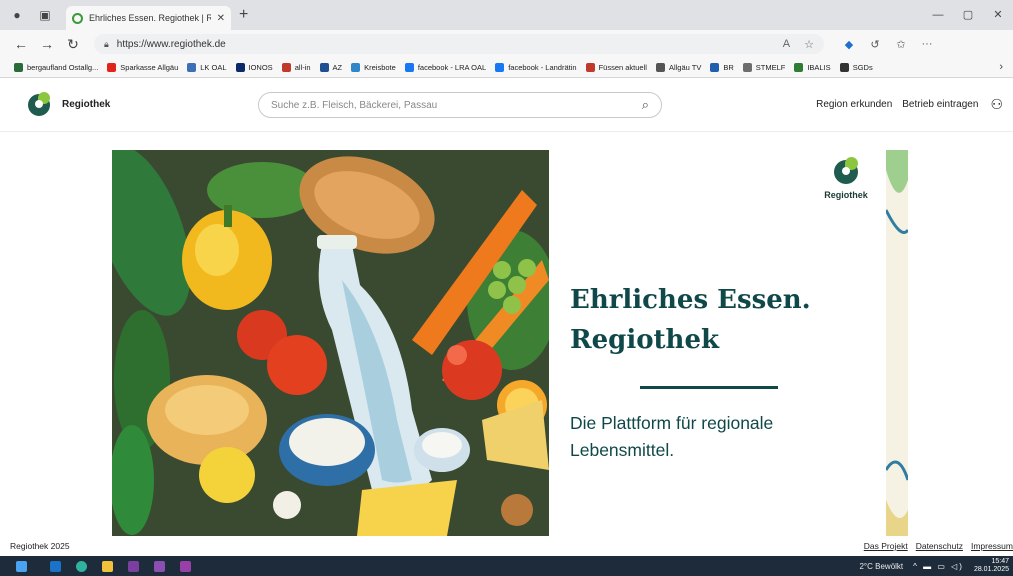 Image resolution: width=1013 pixels, height=576 pixels. I want to click on maximize-icon: ▢, so click(968, 15).